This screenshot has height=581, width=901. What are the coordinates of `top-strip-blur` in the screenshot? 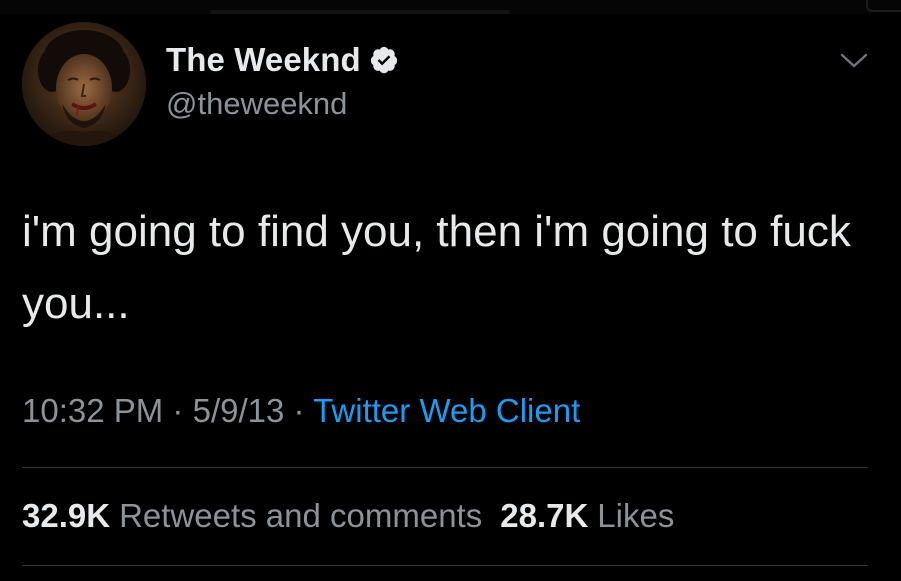 It's located at (360, 12).